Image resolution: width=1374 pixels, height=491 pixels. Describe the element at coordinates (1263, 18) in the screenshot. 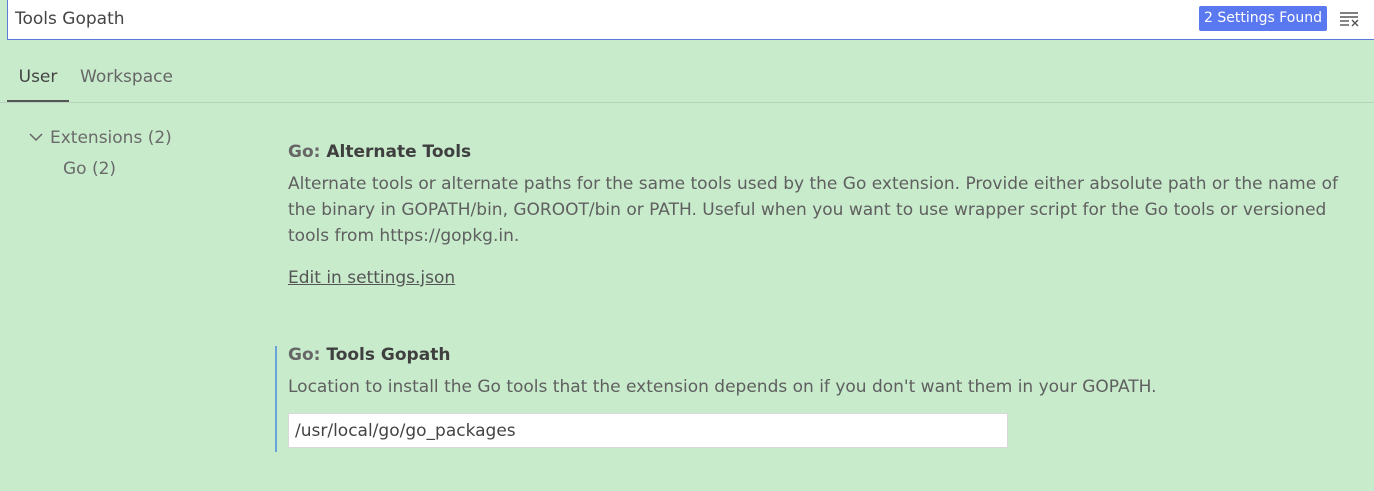

I see `settings-count-badge: 2 Settings Found` at that location.